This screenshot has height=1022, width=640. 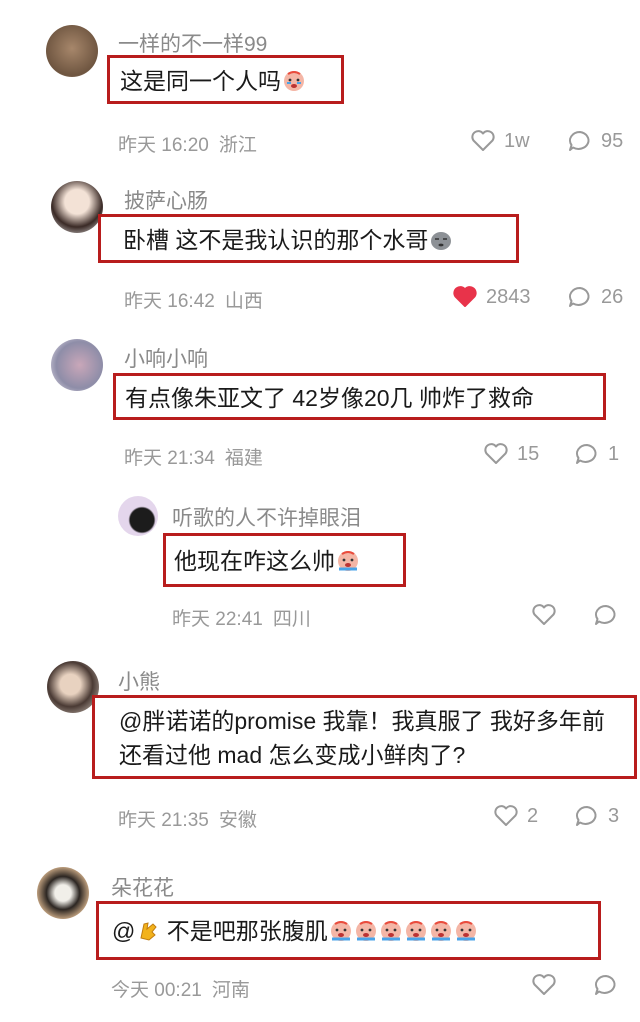 What do you see at coordinates (139, 681) in the screenshot?
I see `comment-username: 小熊` at bounding box center [139, 681].